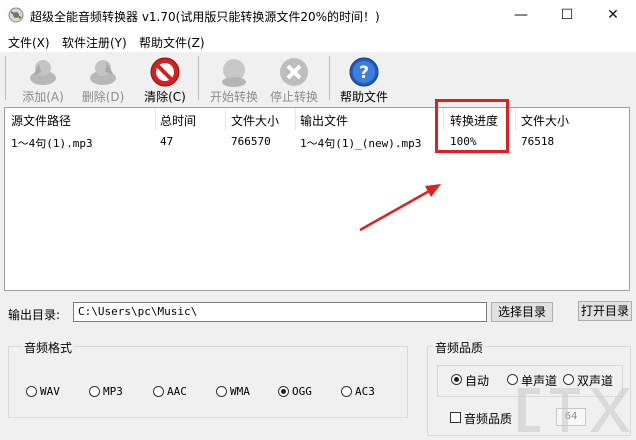 Image resolution: width=636 pixels, height=440 pixels. Describe the element at coordinates (177, 391) in the screenshot. I see `format-label-aac: AAC` at that location.